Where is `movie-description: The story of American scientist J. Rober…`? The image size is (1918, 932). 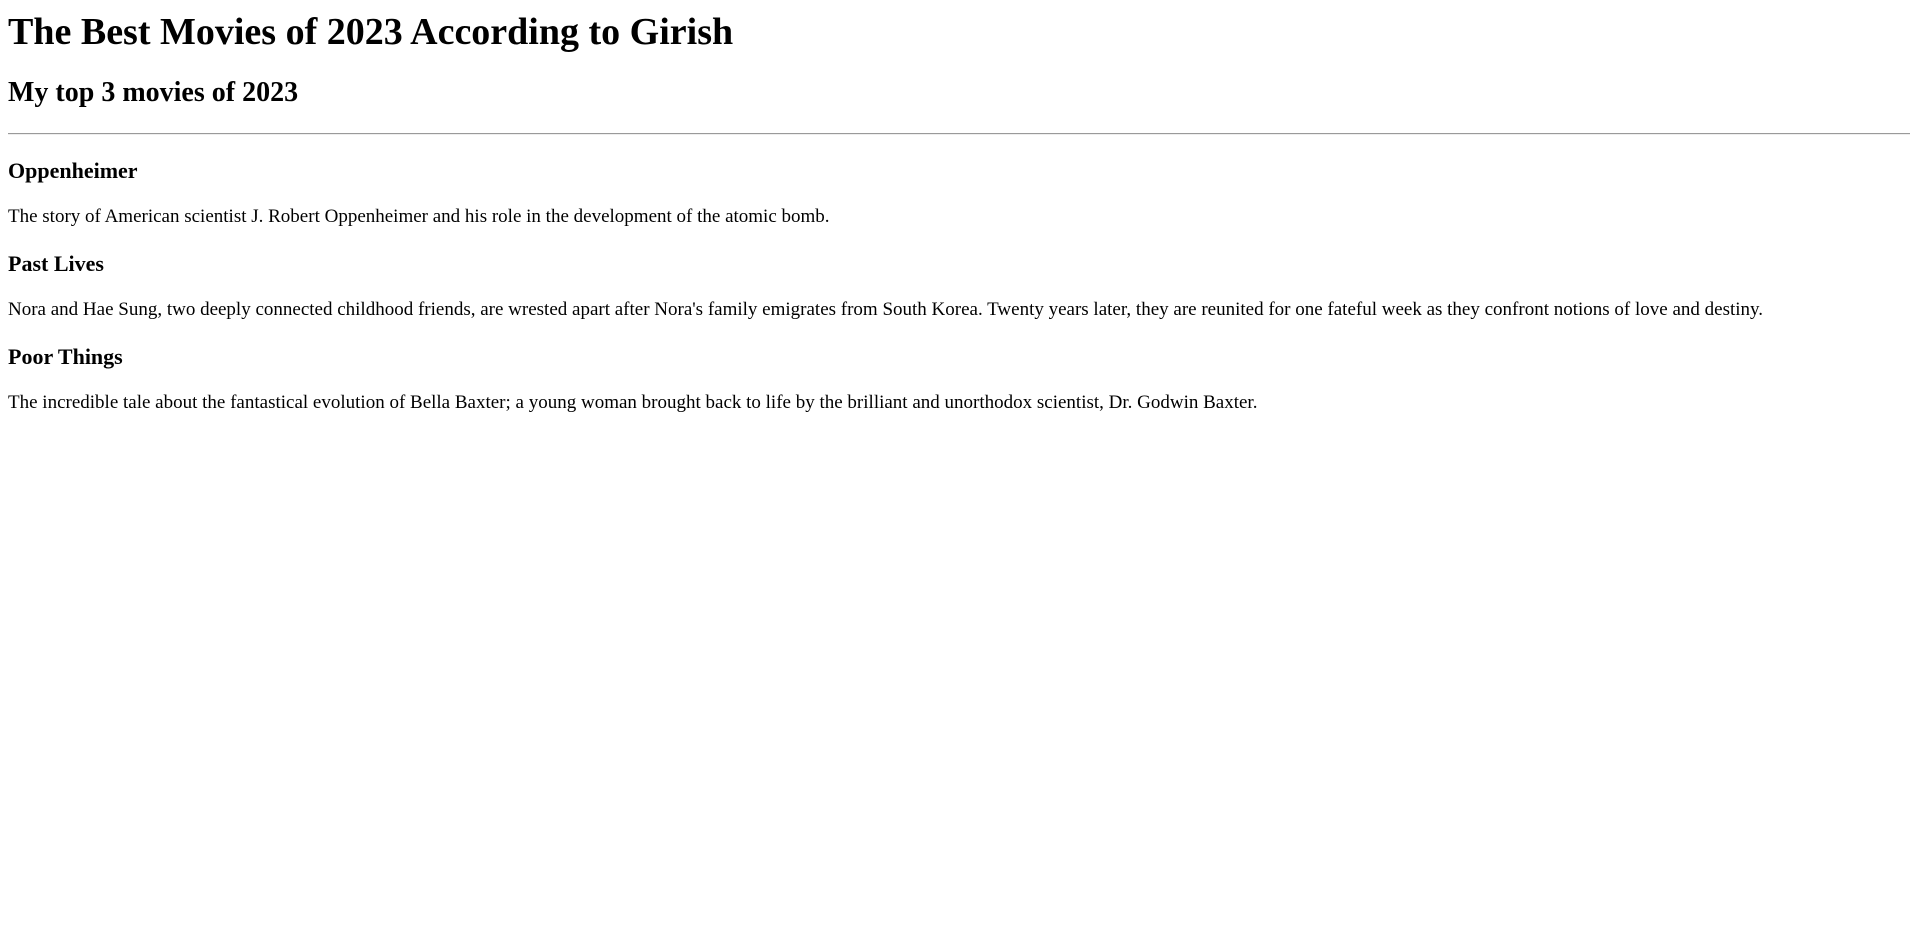 movie-description: The story of American scientist J. Rober… is located at coordinates (419, 216).